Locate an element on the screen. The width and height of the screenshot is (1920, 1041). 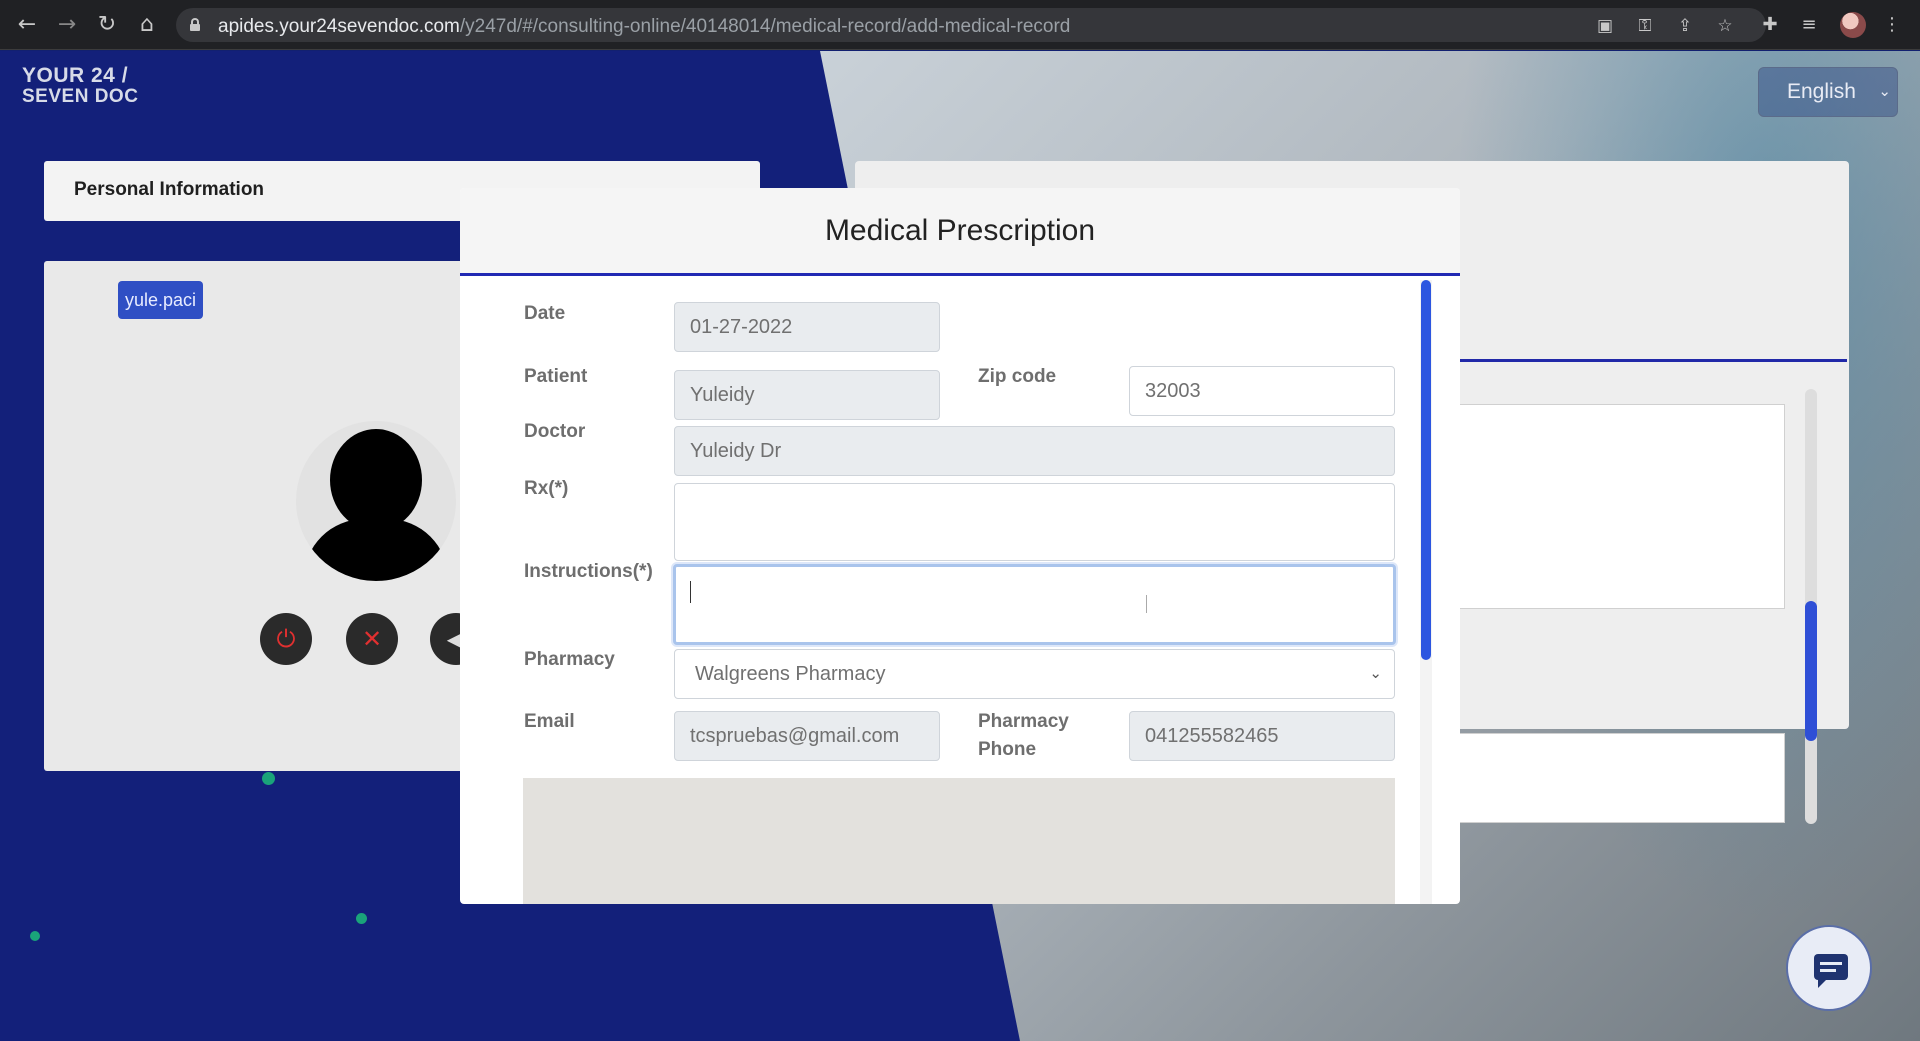
doctor-field: Yuleidy Dr is located at coordinates (1034, 451).